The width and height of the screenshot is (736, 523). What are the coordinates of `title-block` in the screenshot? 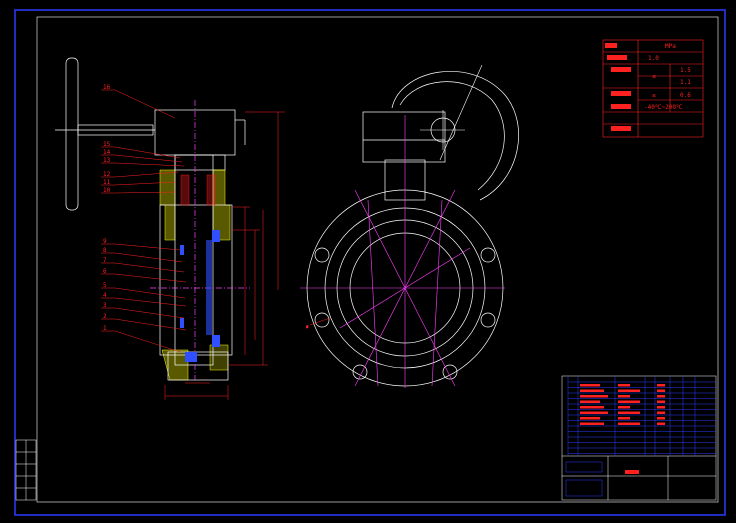 It's located at (639, 438).